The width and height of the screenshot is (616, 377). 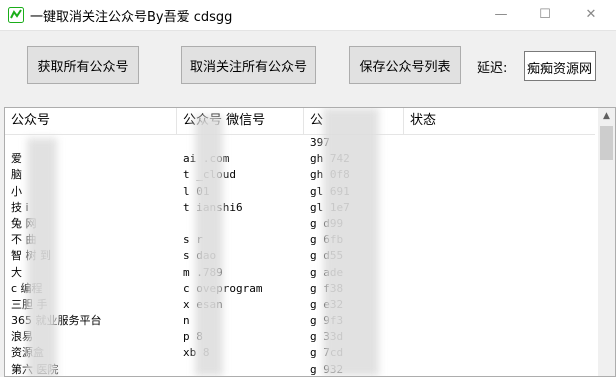 I want to click on vertical-scrollbar: ▲, so click(x=606, y=242).